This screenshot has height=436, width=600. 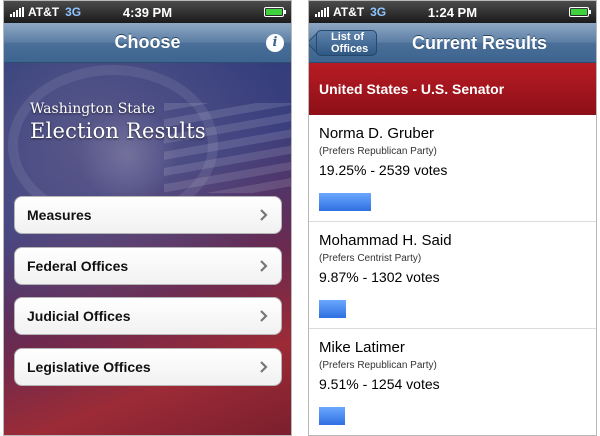 What do you see at coordinates (89, 367) in the screenshot?
I see `menu-item-label: Legislative Offices` at bounding box center [89, 367].